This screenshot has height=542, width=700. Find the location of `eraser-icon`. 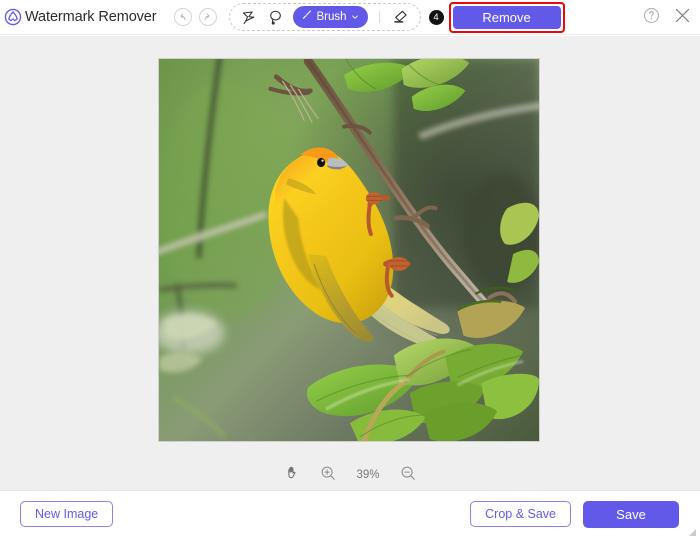

eraser-icon is located at coordinates (400, 17).